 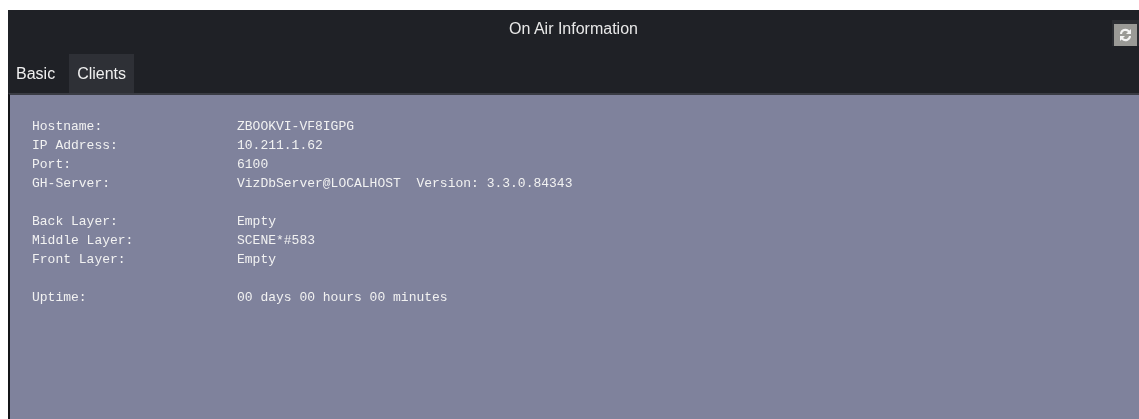 What do you see at coordinates (75, 146) in the screenshot?
I see `field-label: IP Address:` at bounding box center [75, 146].